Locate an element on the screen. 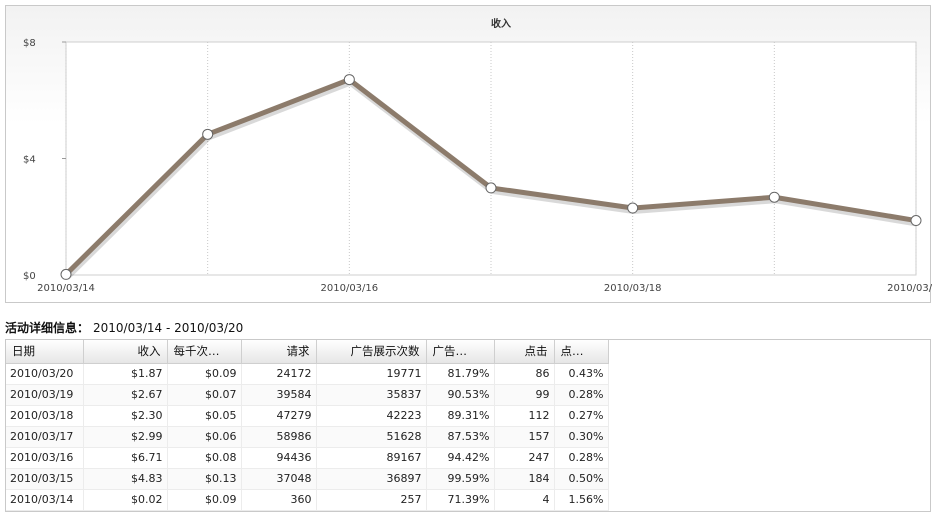 This screenshot has height=519, width=936. cell-clicks: 86 is located at coordinates (524, 374).